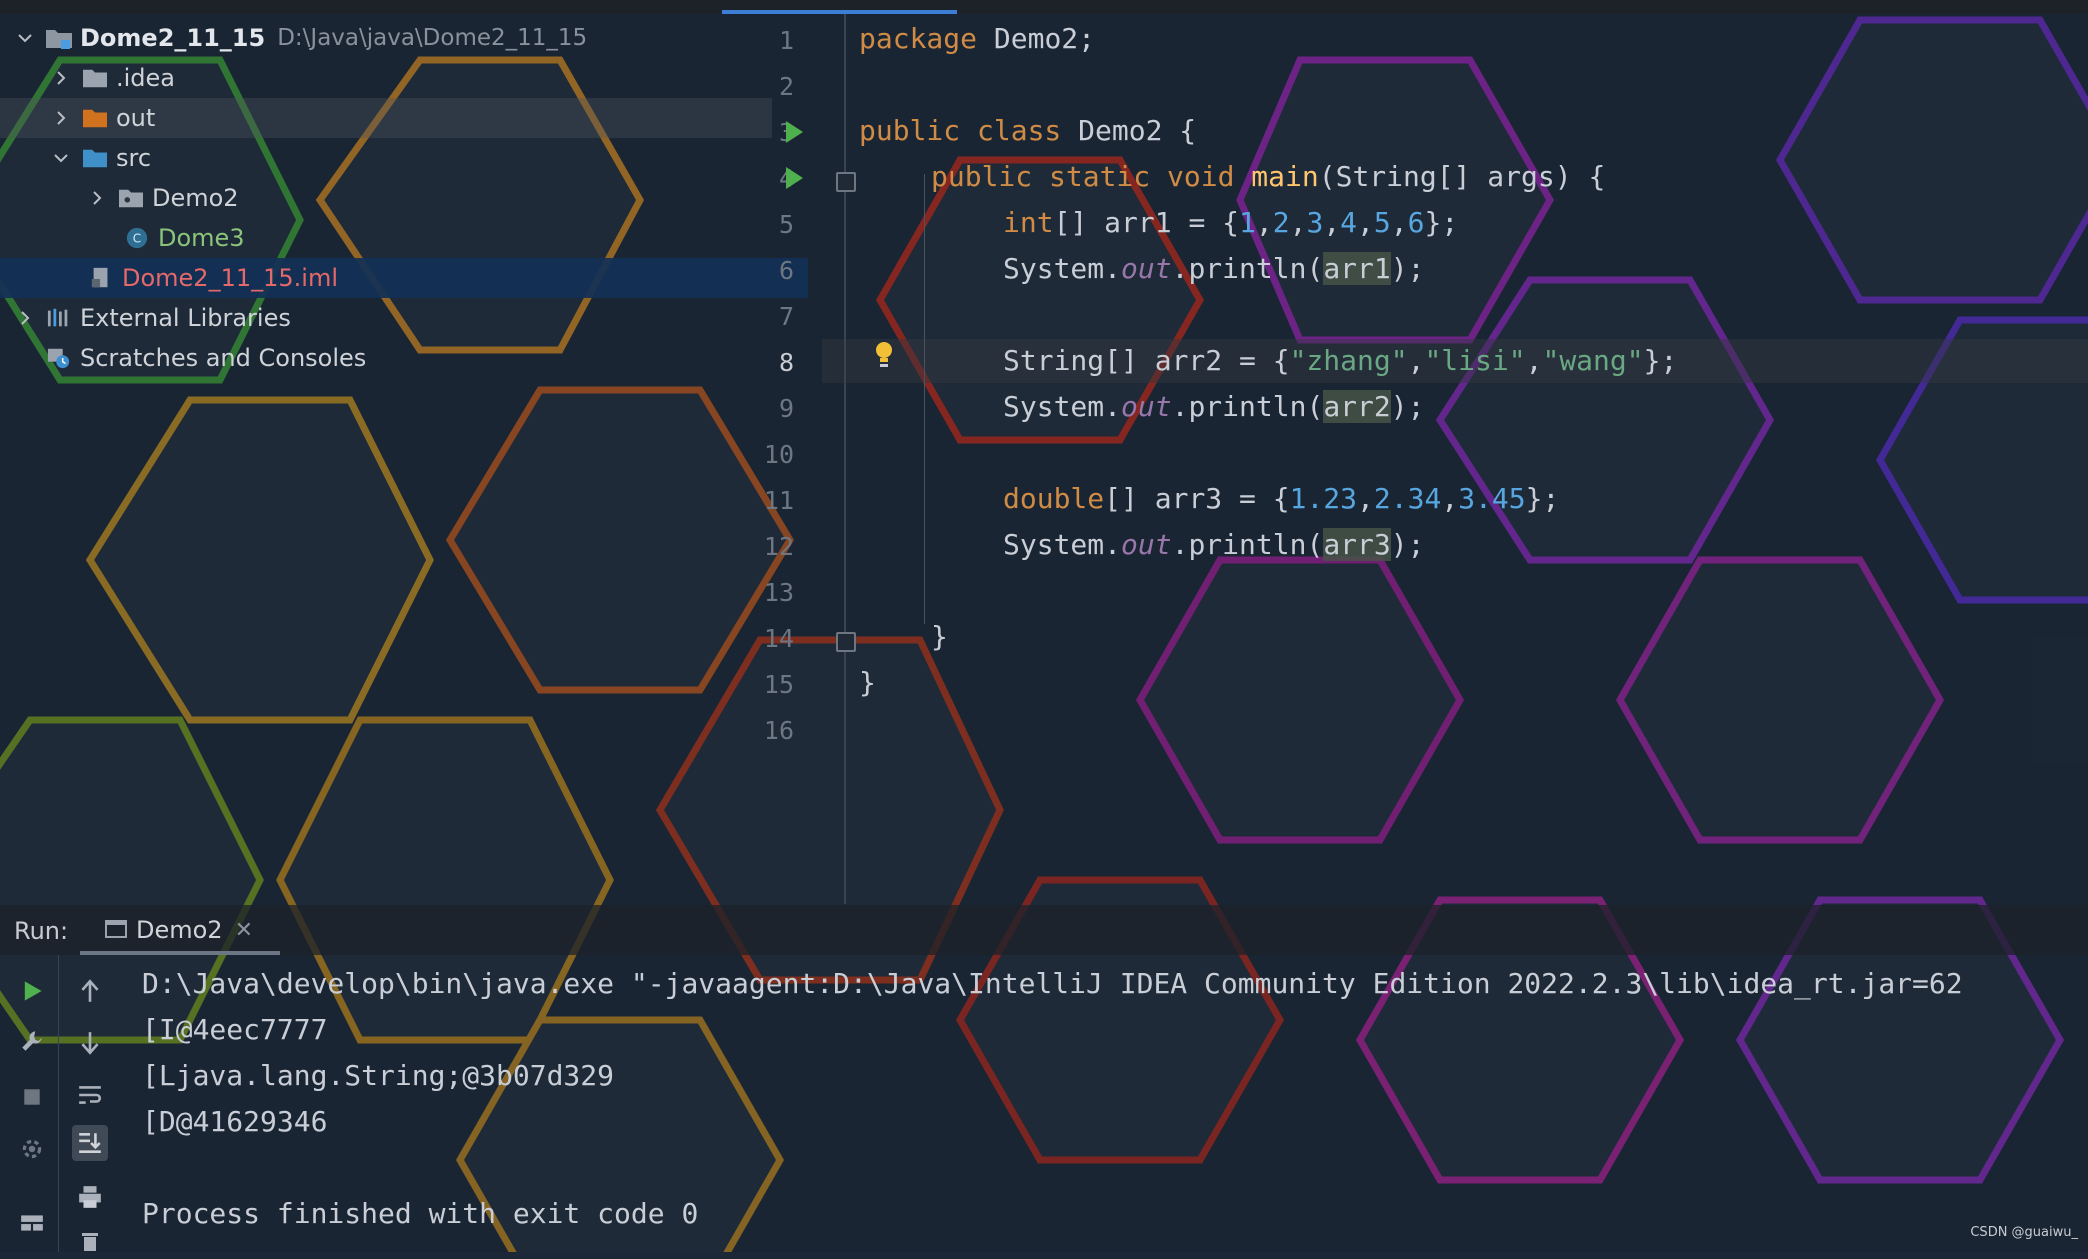  What do you see at coordinates (201, 238) in the screenshot?
I see `tree-item-label: Dome3` at bounding box center [201, 238].